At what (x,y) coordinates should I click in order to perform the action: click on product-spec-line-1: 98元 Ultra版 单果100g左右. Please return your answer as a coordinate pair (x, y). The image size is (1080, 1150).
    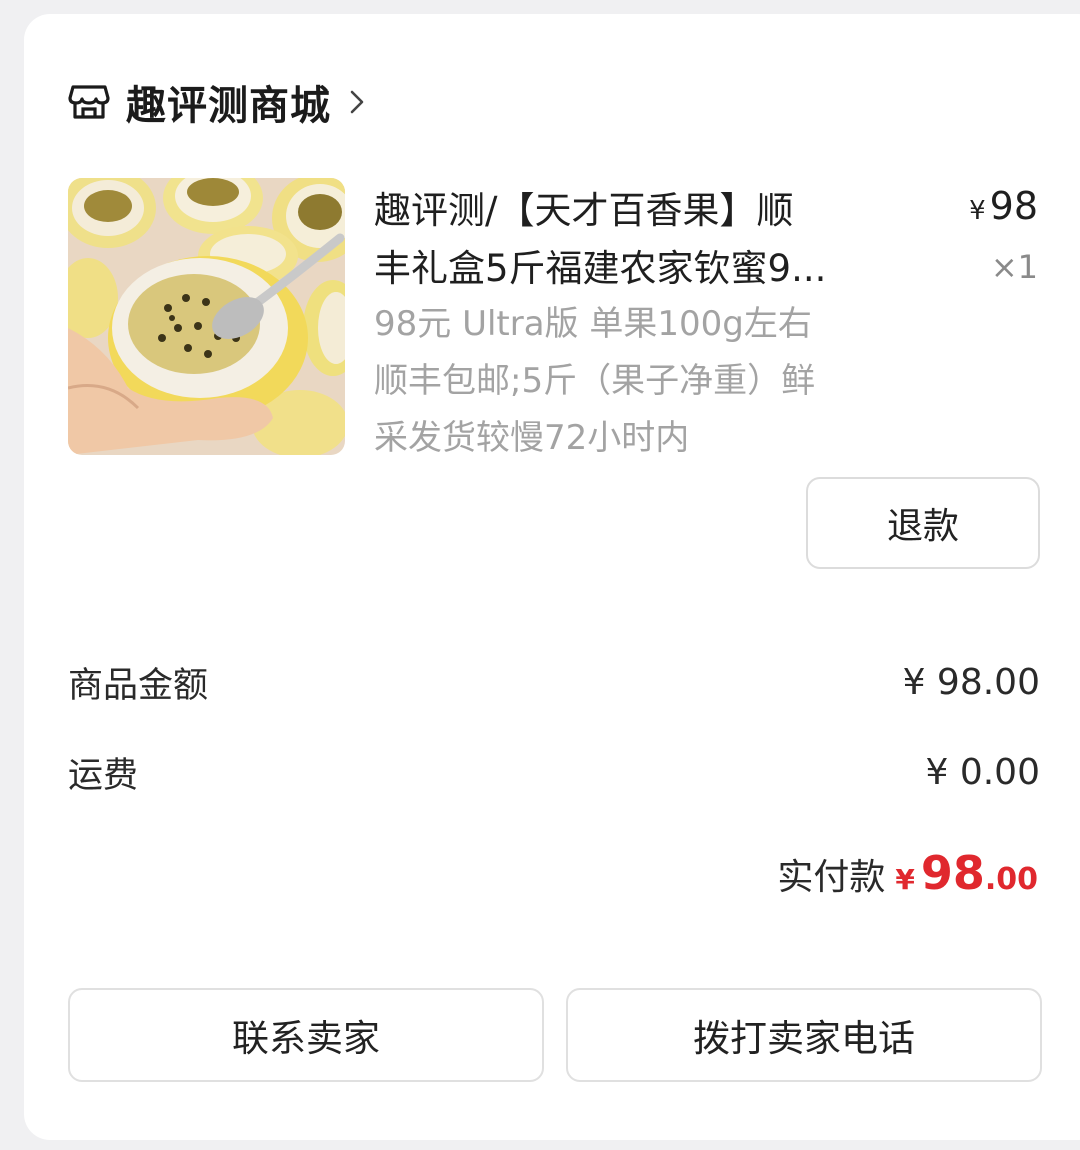
    Looking at the image, I should click on (593, 324).